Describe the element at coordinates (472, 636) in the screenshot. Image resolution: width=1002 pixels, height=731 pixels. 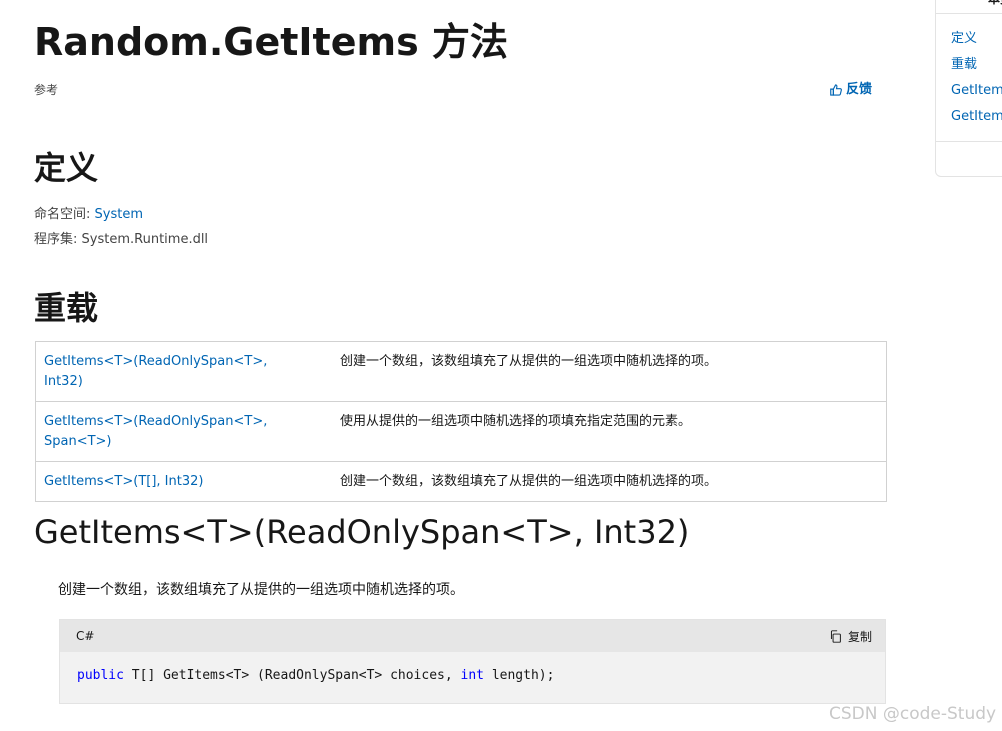
I see `code-block-header: C# 复制` at that location.